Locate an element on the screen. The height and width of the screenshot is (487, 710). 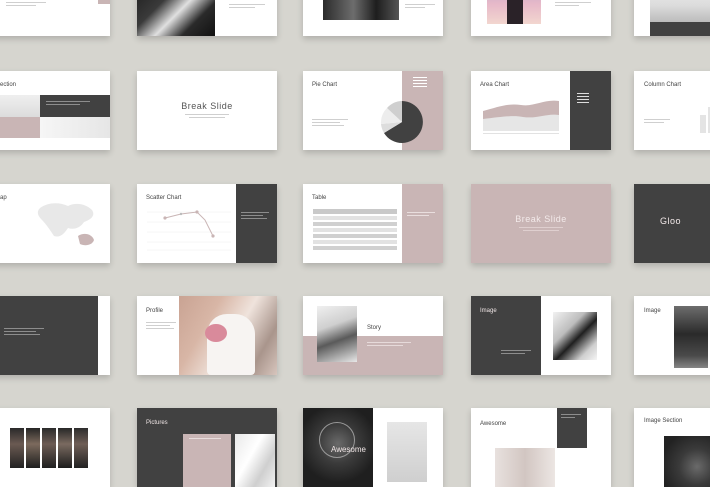
slide-title: Story is located at coordinates (374, 328).